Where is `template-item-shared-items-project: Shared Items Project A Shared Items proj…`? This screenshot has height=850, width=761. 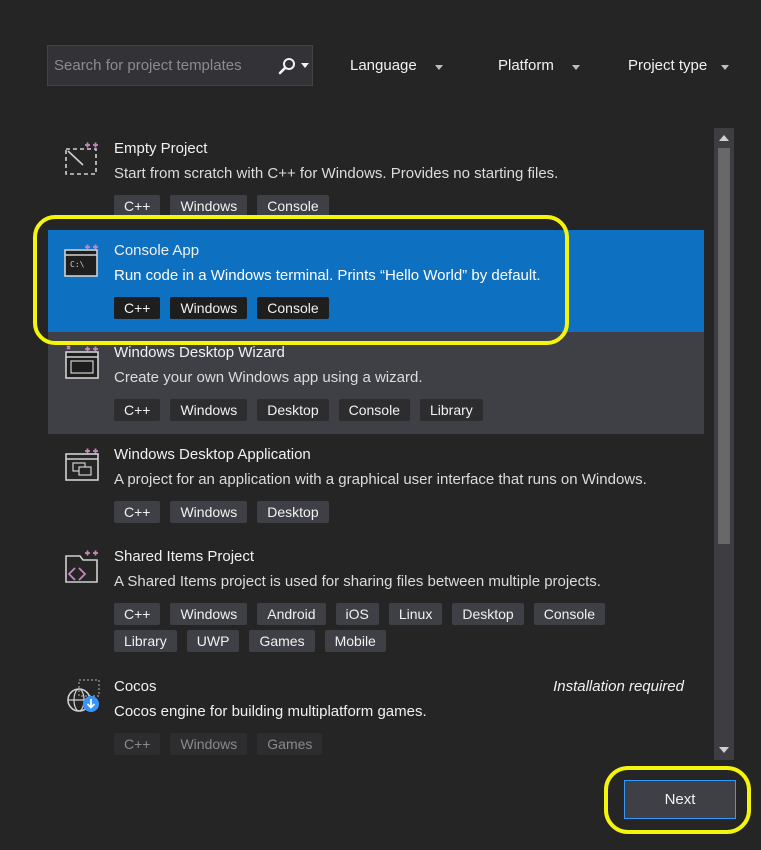
template-item-shared-items-project: Shared Items Project A Shared Items proj… is located at coordinates (376, 601).